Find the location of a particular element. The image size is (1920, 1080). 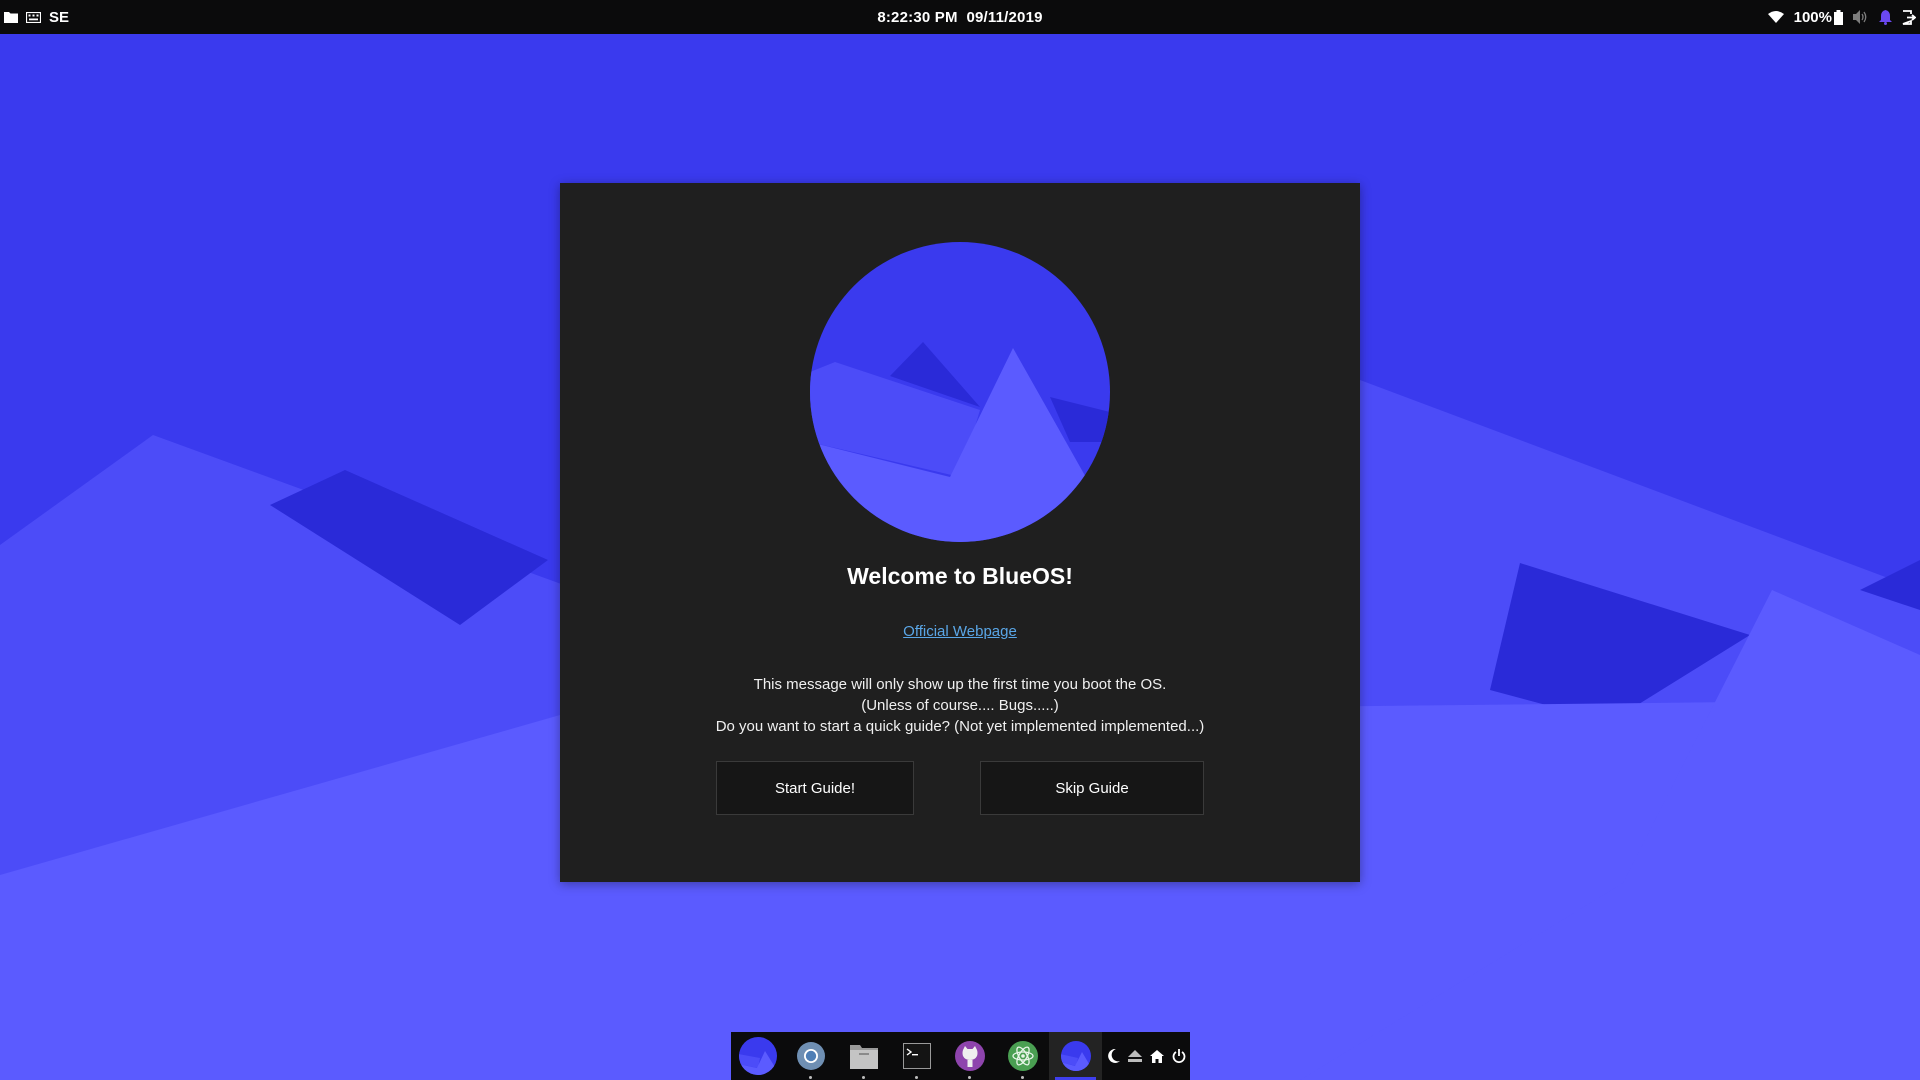

battery-percent: 100% is located at coordinates (1812, 17).